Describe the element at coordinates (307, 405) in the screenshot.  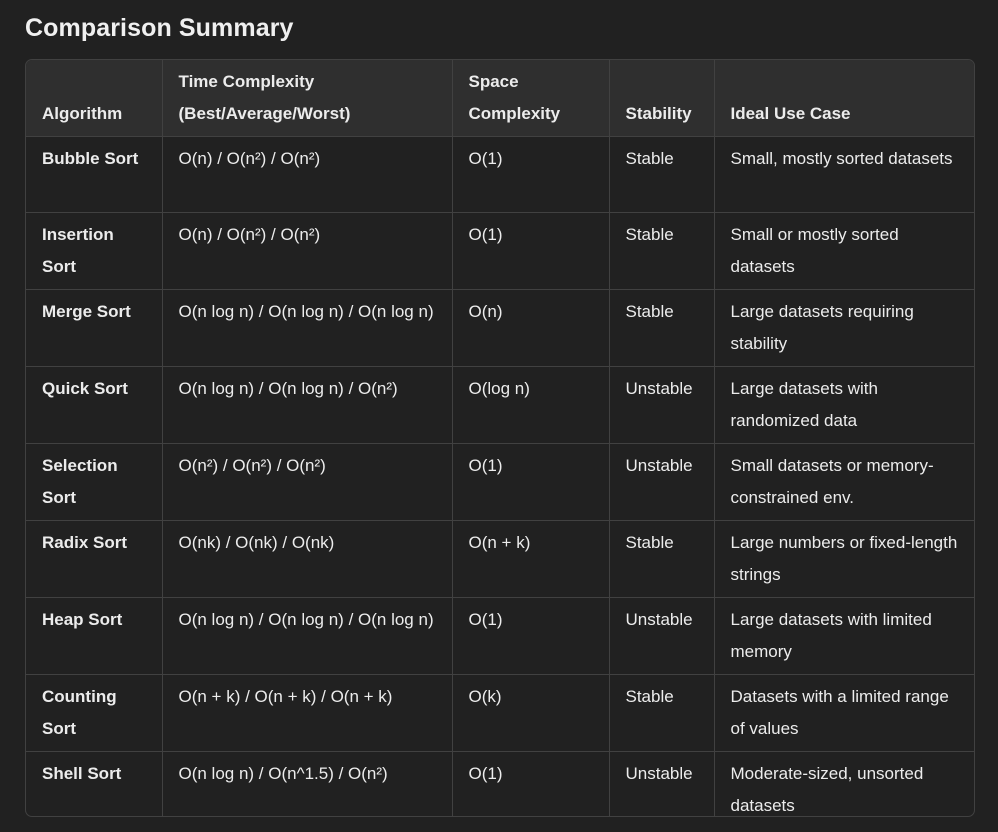
I see `time-complexity-cell: O(n log n) / O(n log n) / O(n²)` at that location.